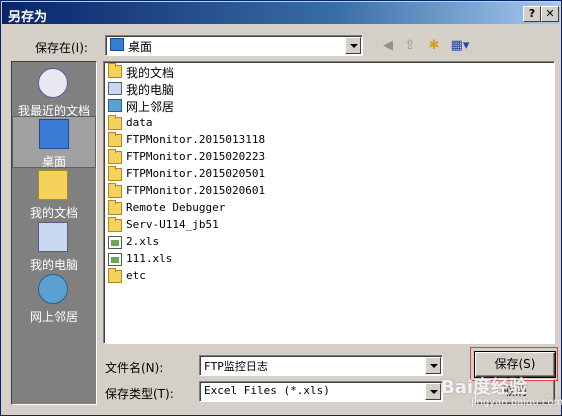 The height and width of the screenshot is (416, 562). What do you see at coordinates (550, 14) in the screenshot?
I see `close-button: ✕` at bounding box center [550, 14].